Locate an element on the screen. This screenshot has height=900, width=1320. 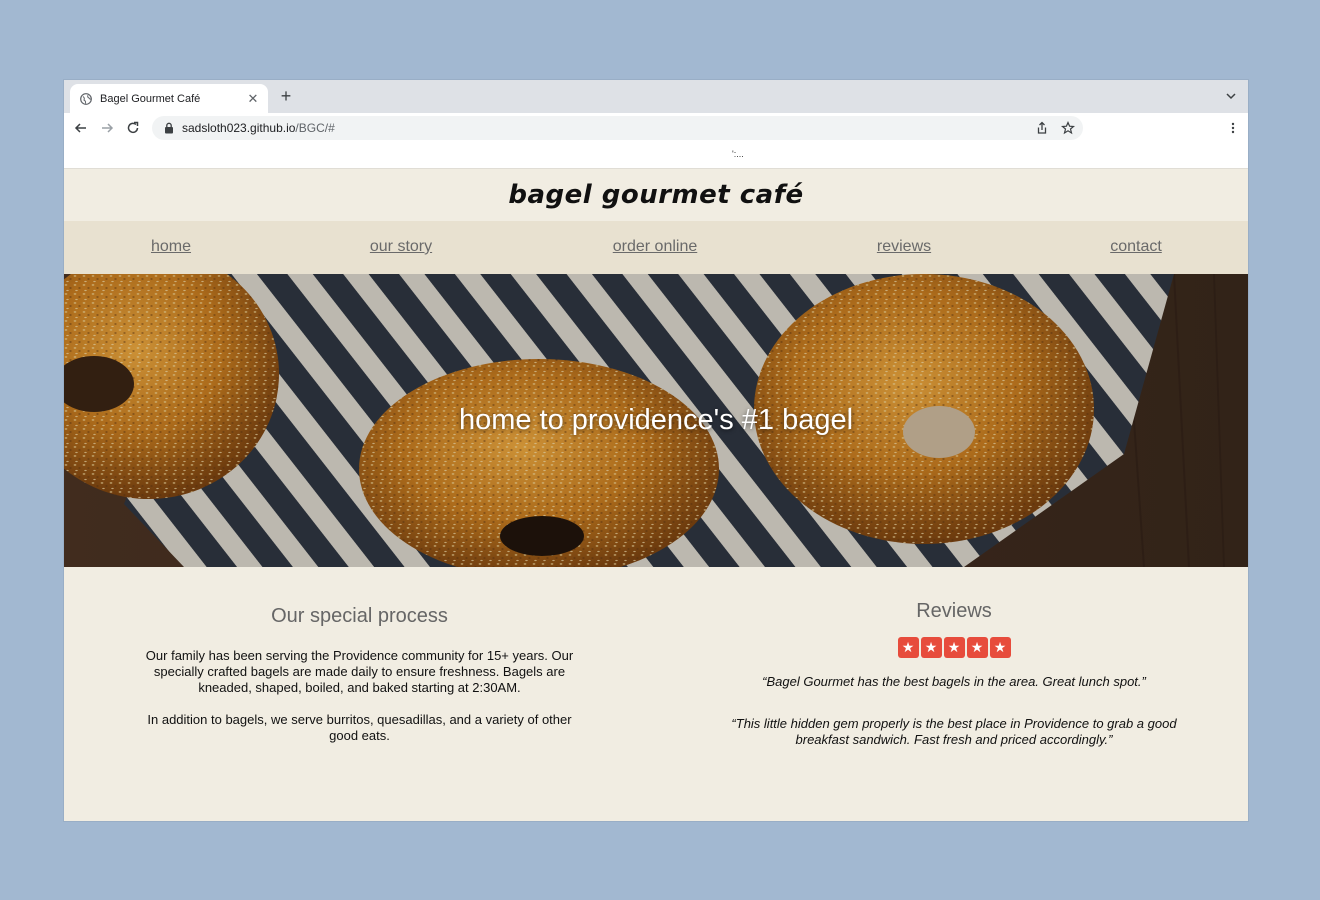
tab-title: Bagel Gourmet Café is located at coordinates (150, 98).